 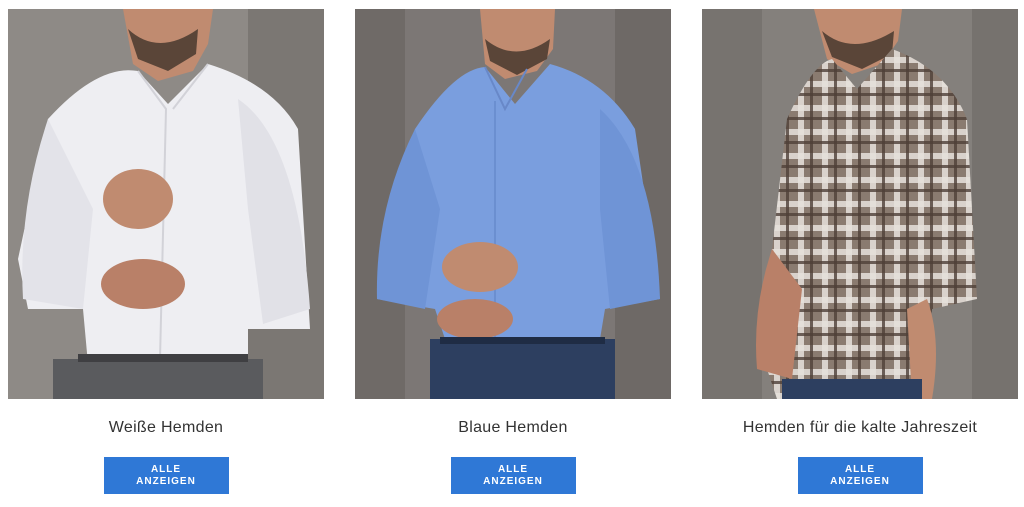 I want to click on product-title: Hemden für die kalte Jahreszeit, so click(x=860, y=428).